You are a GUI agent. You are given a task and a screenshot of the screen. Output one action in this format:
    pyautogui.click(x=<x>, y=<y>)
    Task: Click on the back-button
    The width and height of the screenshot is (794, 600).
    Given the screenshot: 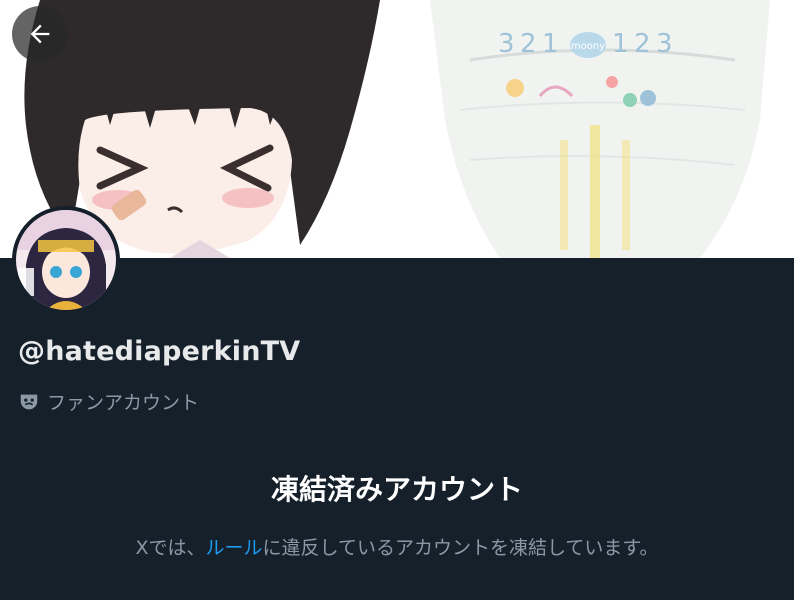 What is the action you would take?
    pyautogui.click(x=40, y=34)
    